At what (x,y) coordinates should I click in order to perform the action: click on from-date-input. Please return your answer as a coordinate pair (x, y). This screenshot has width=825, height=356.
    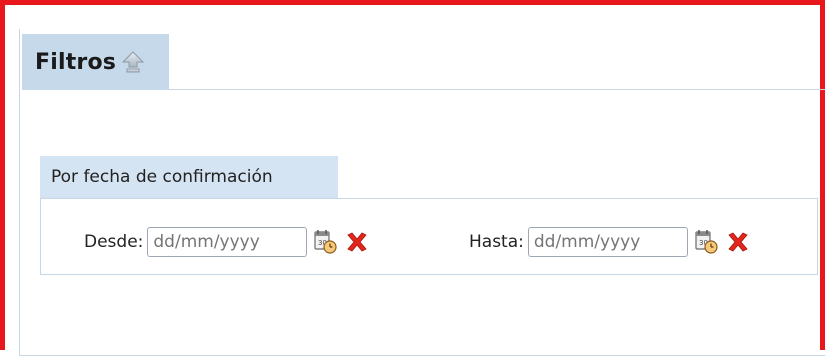
    Looking at the image, I should click on (227, 242).